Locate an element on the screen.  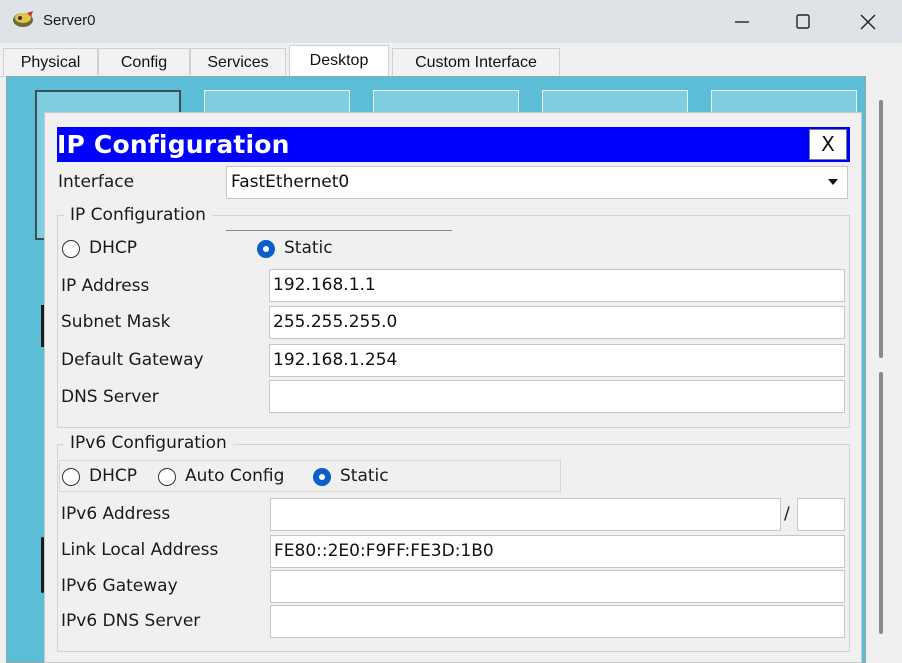
ipv4-static-label: Static is located at coordinates (308, 248).